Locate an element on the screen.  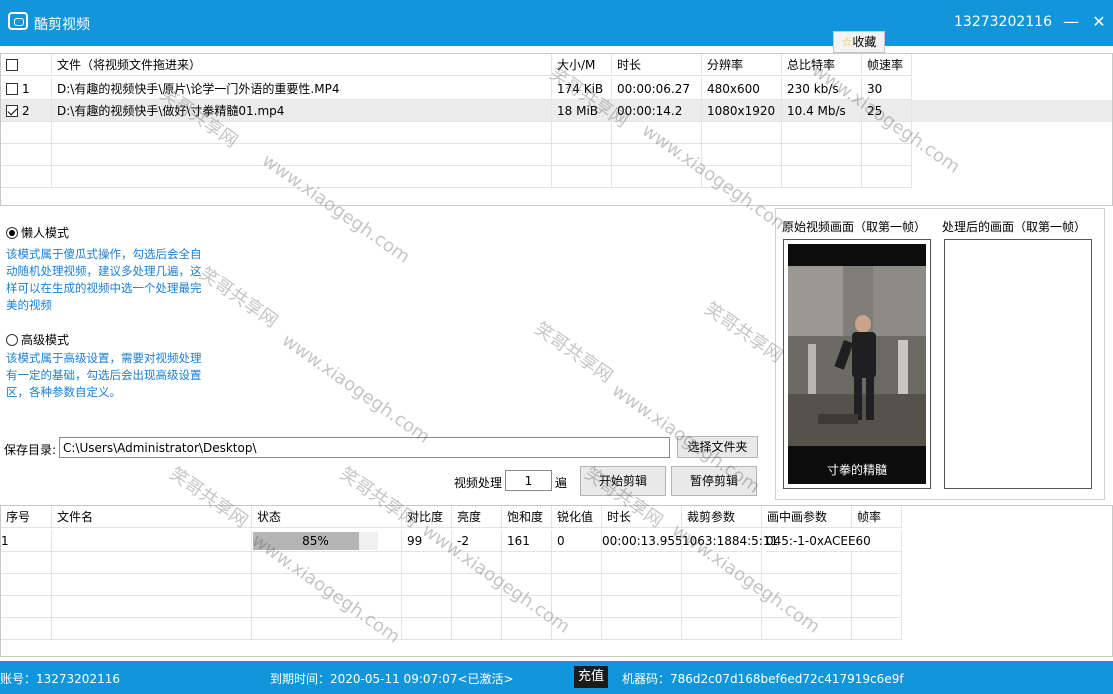
job-sharpen: 0 is located at coordinates (577, 541).